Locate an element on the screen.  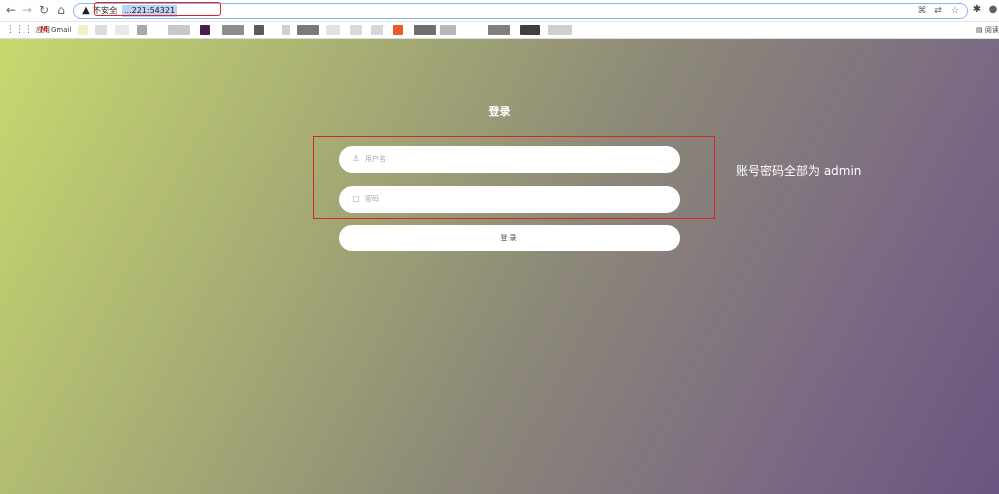
bookmark-star-icon: ☆ is located at coordinates (955, 11).